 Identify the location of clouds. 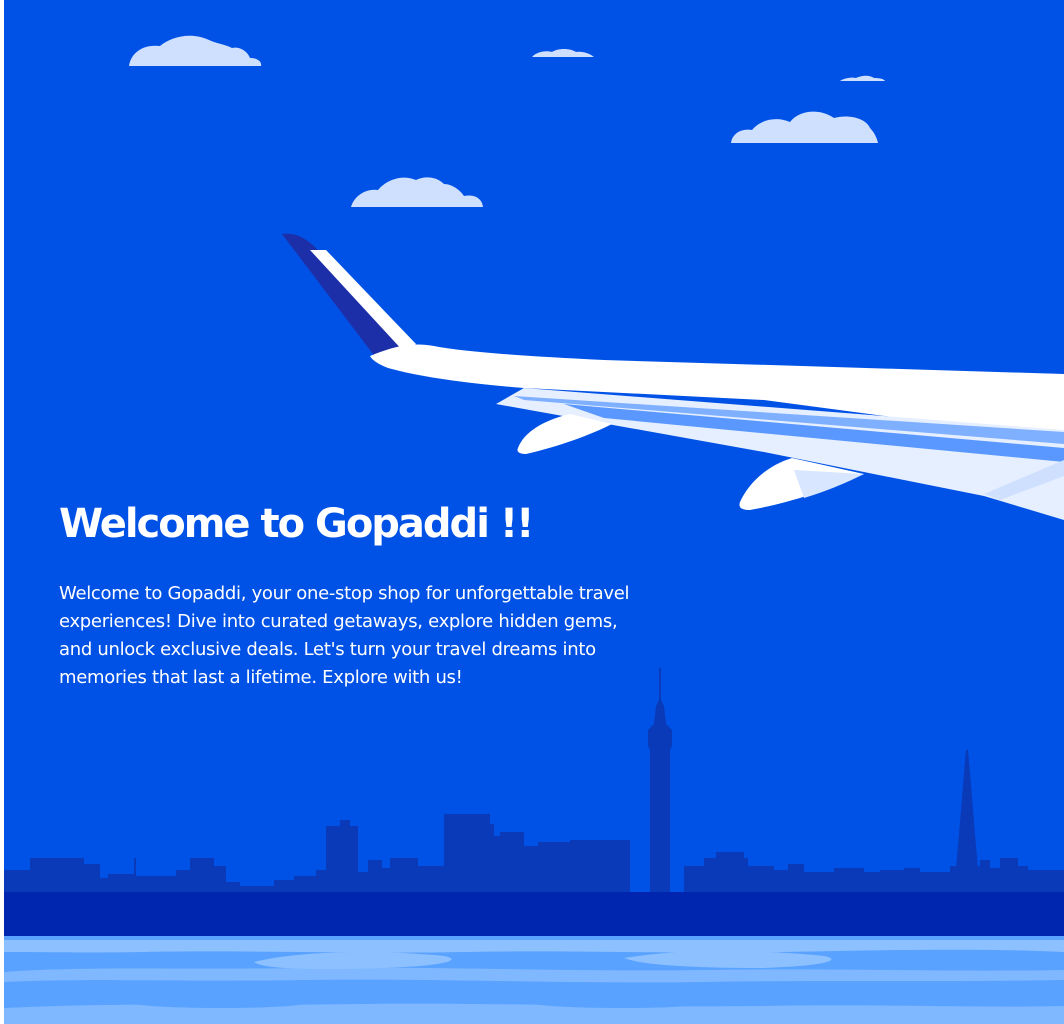
(507, 121).